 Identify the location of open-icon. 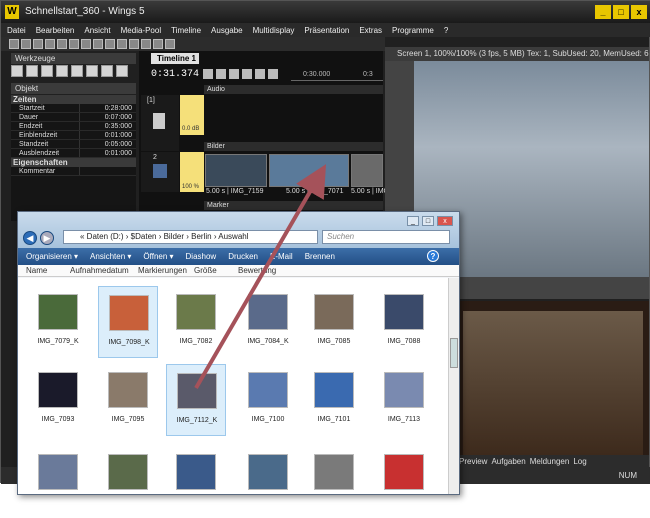
(26, 44).